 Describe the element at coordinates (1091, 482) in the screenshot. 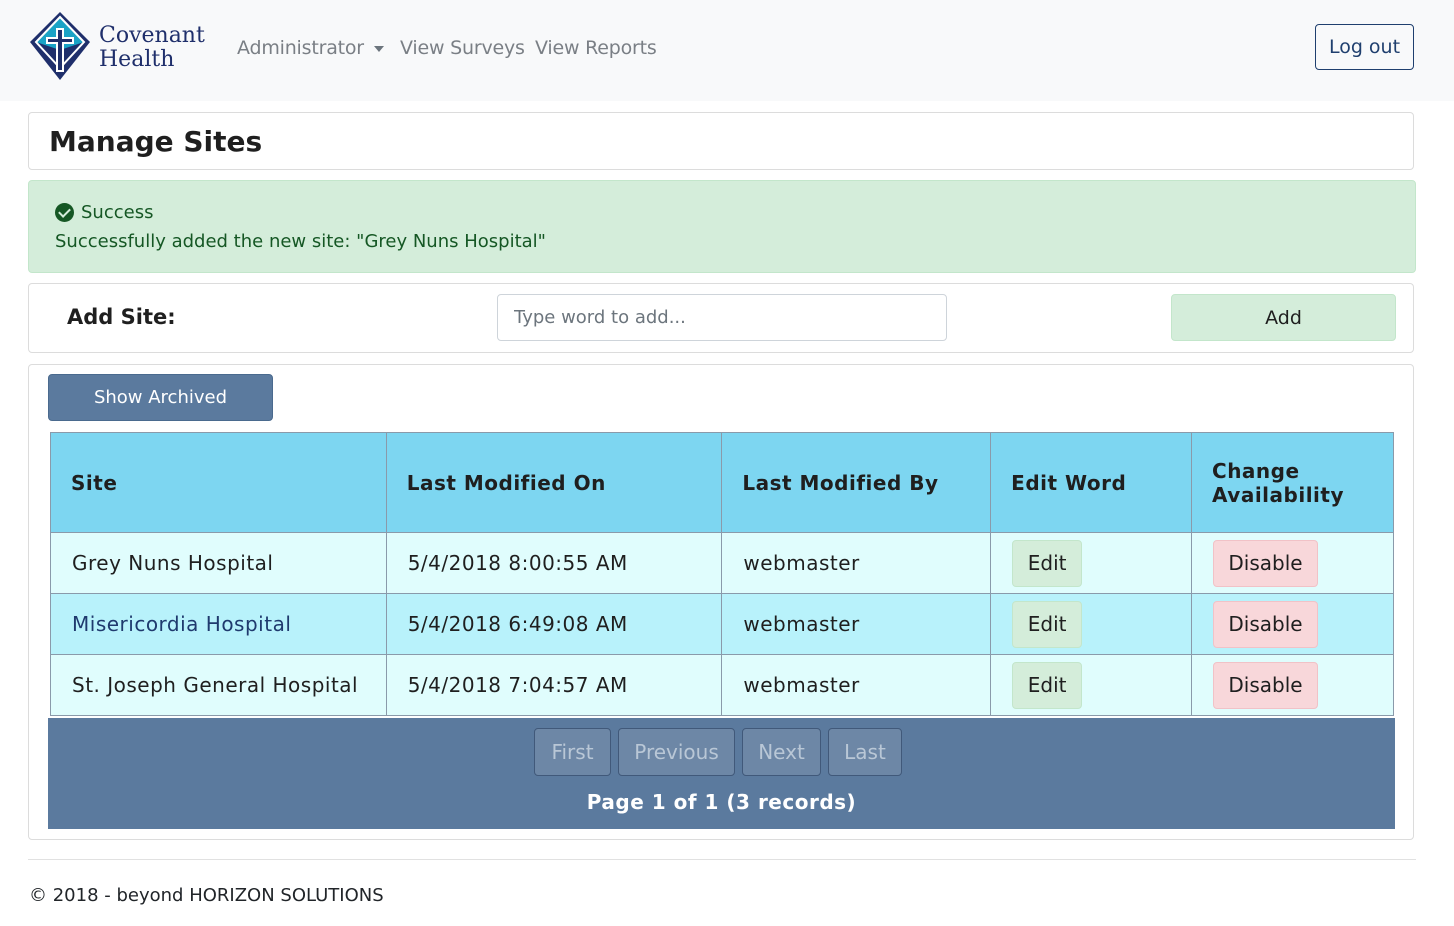

I see `column-header-edit-word: Edit Word` at that location.